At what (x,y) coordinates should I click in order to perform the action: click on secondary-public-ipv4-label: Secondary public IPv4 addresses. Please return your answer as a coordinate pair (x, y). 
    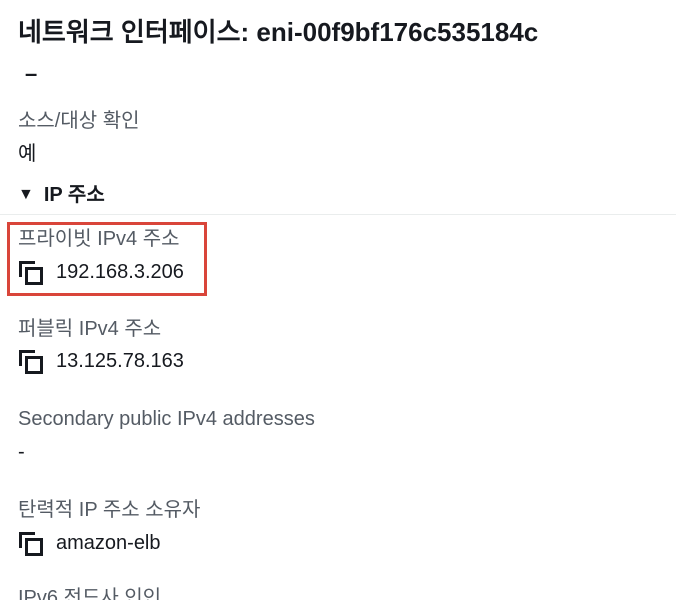
    Looking at the image, I should click on (166, 419).